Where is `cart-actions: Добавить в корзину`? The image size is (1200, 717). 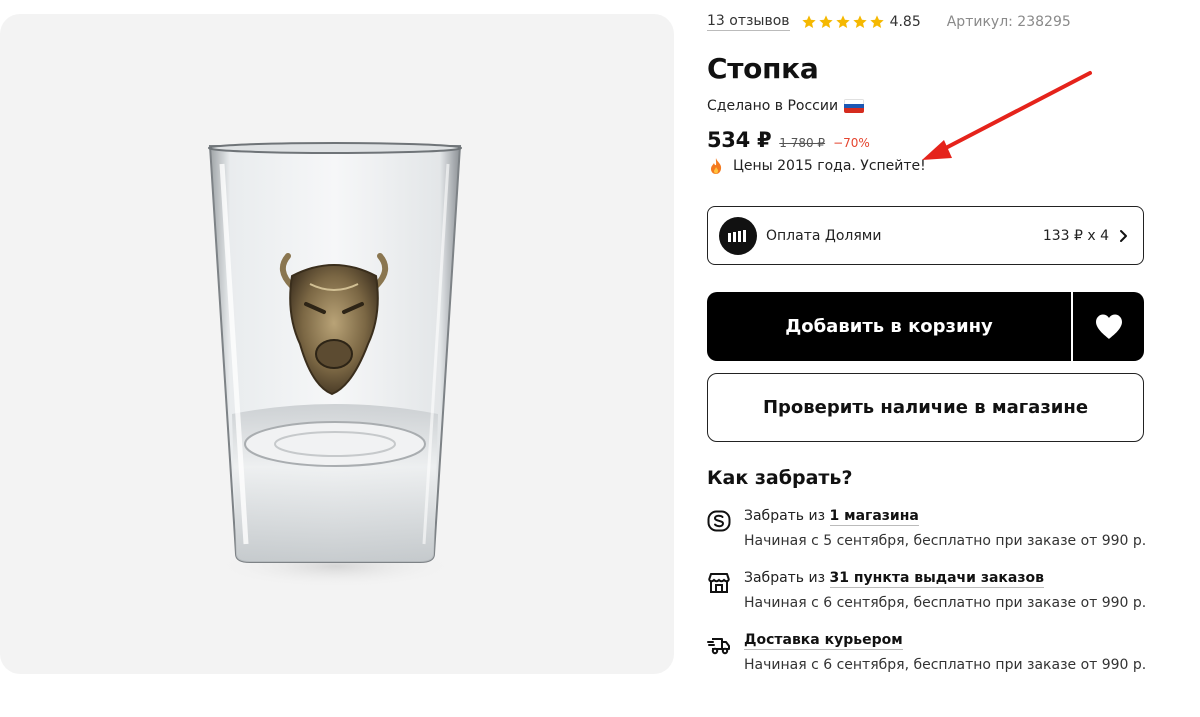
cart-actions: Добавить в корзину is located at coordinates (925, 326).